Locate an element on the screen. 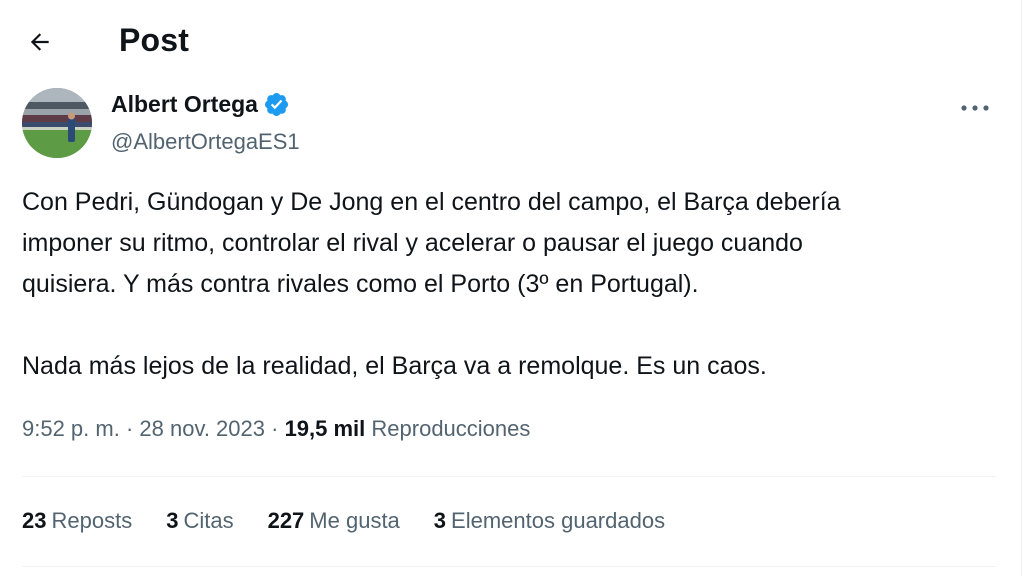  likes-stat: 227 Me gusta is located at coordinates (334, 521).